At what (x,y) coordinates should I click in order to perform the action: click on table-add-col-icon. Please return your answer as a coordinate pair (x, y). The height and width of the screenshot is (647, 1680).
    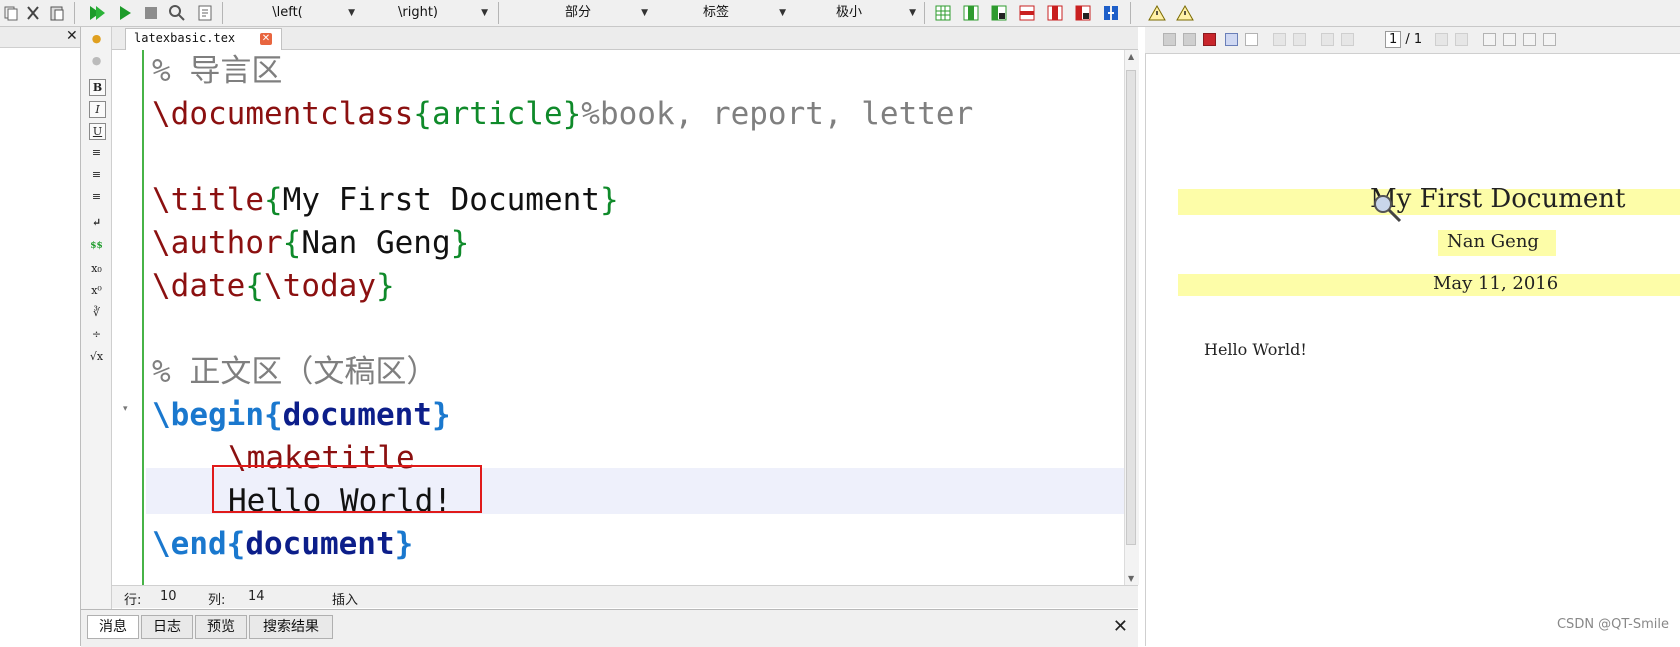
    Looking at the image, I should click on (971, 13).